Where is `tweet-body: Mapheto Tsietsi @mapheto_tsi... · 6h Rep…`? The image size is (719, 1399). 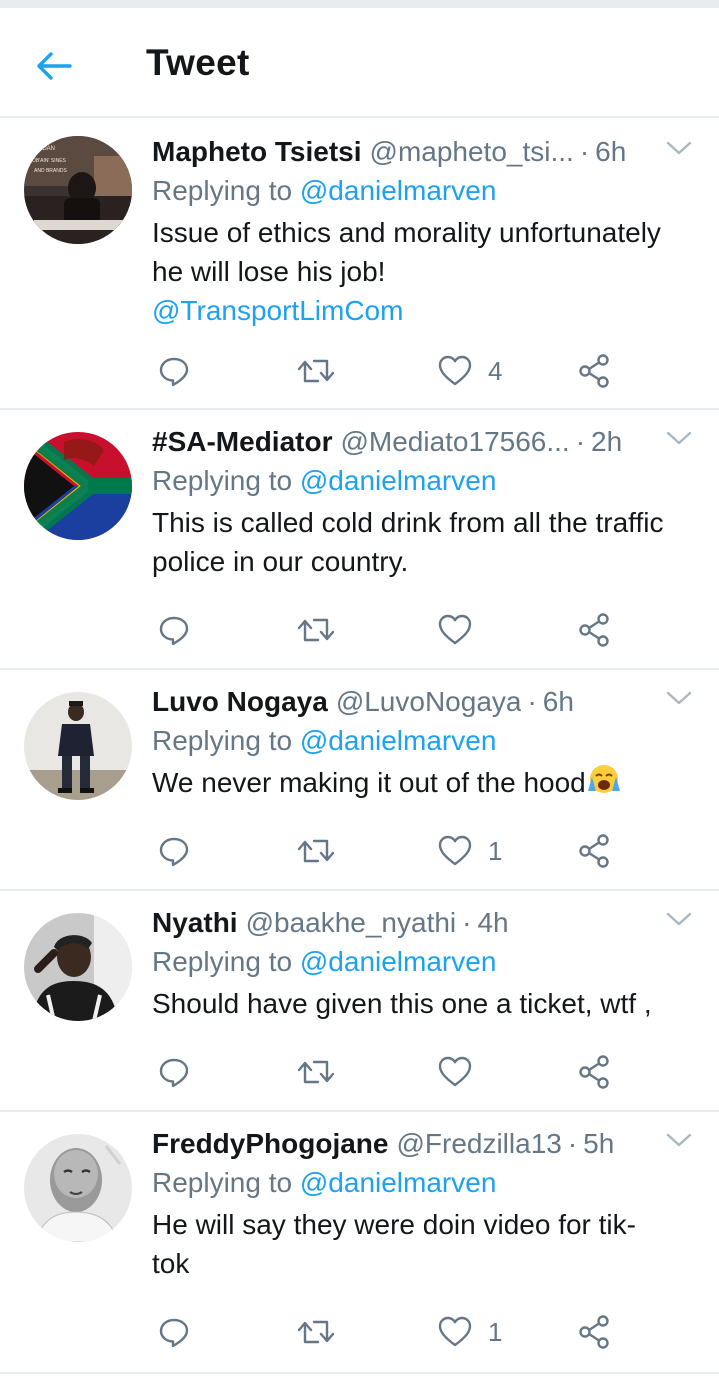
tweet-body: Mapheto Tsietsi @mapheto_tsi... · 6h Rep… is located at coordinates (425, 231).